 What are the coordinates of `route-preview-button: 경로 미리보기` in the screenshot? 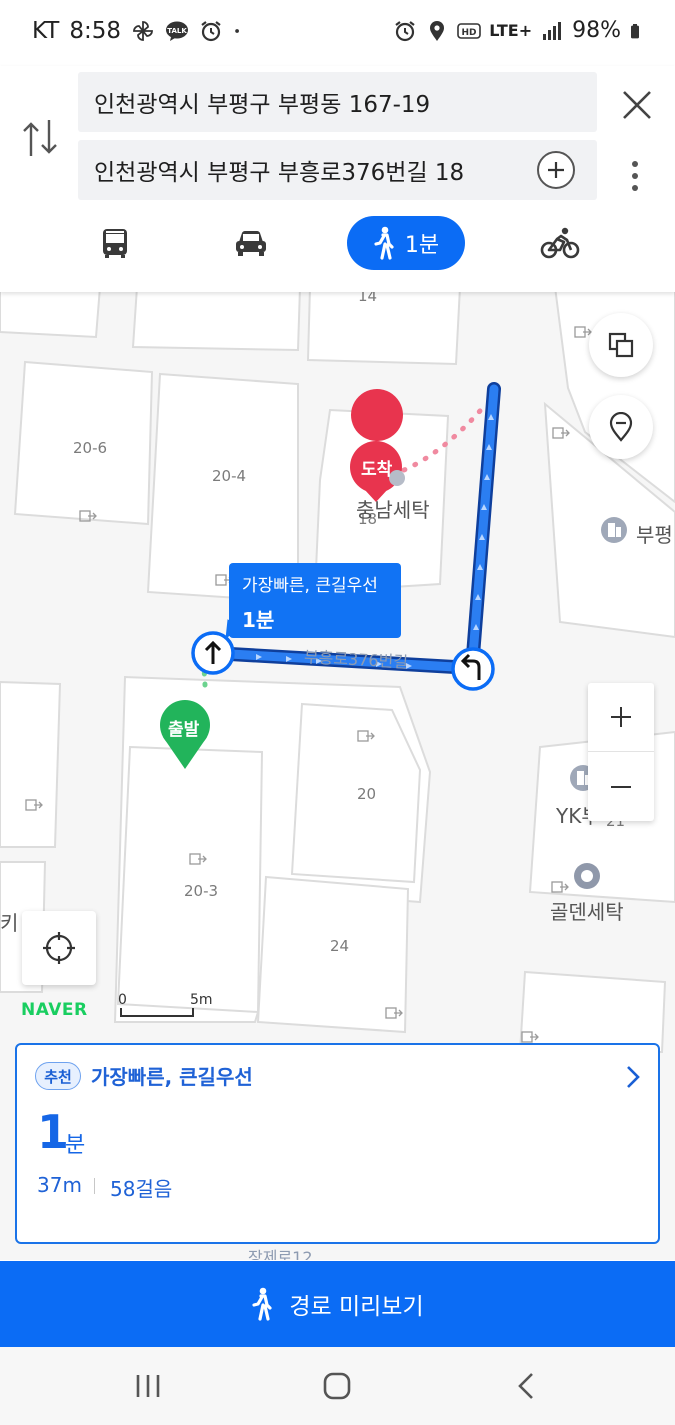 It's located at (337, 1304).